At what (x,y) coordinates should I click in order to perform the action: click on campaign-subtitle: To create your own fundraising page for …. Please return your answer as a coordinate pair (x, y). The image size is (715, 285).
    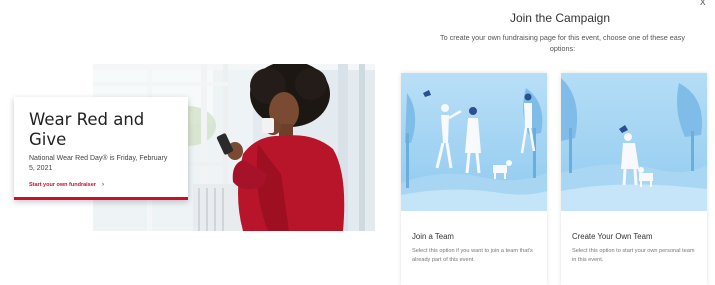
    Looking at the image, I should click on (562, 43).